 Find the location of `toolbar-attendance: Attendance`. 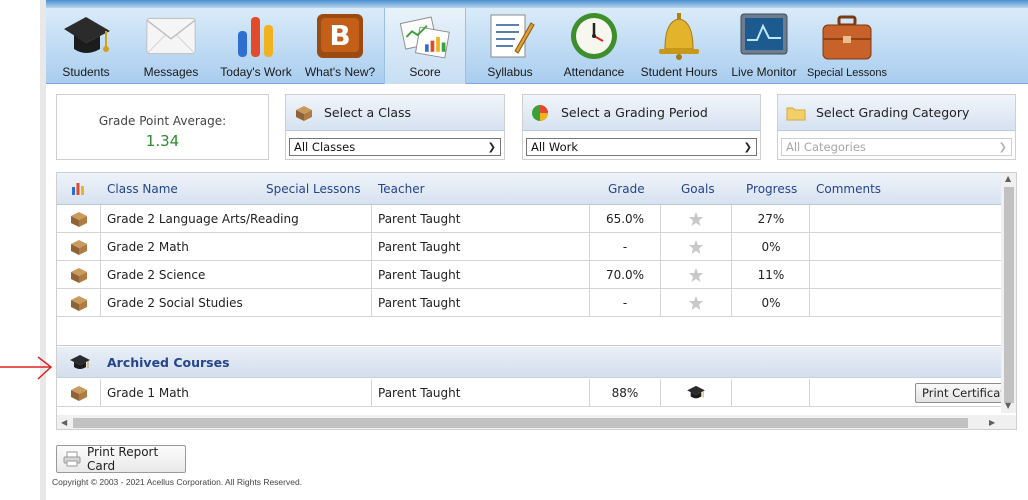

toolbar-attendance: Attendance is located at coordinates (594, 46).